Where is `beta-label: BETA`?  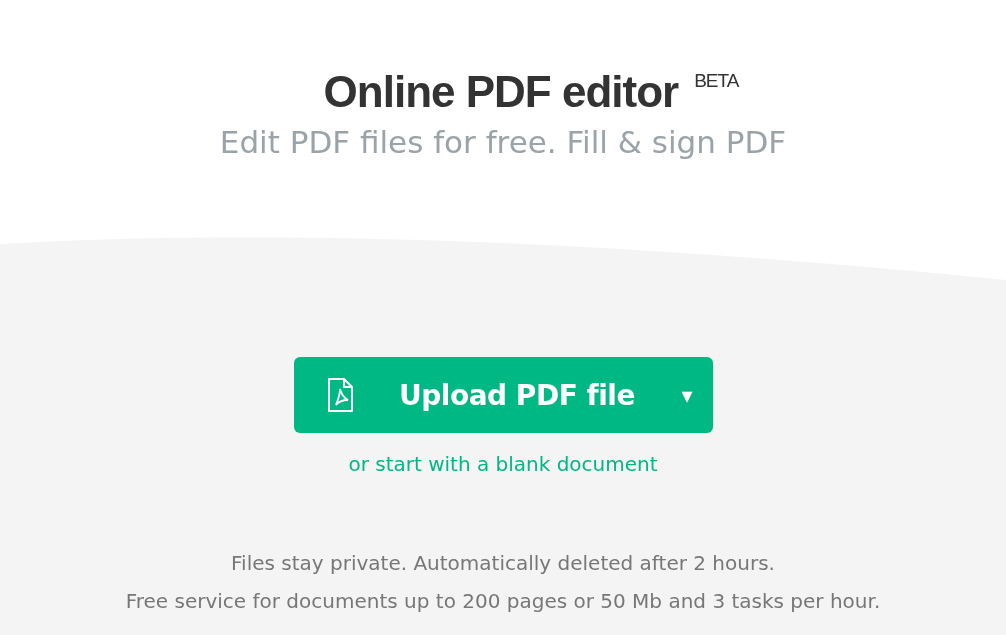
beta-label: BETA is located at coordinates (716, 81).